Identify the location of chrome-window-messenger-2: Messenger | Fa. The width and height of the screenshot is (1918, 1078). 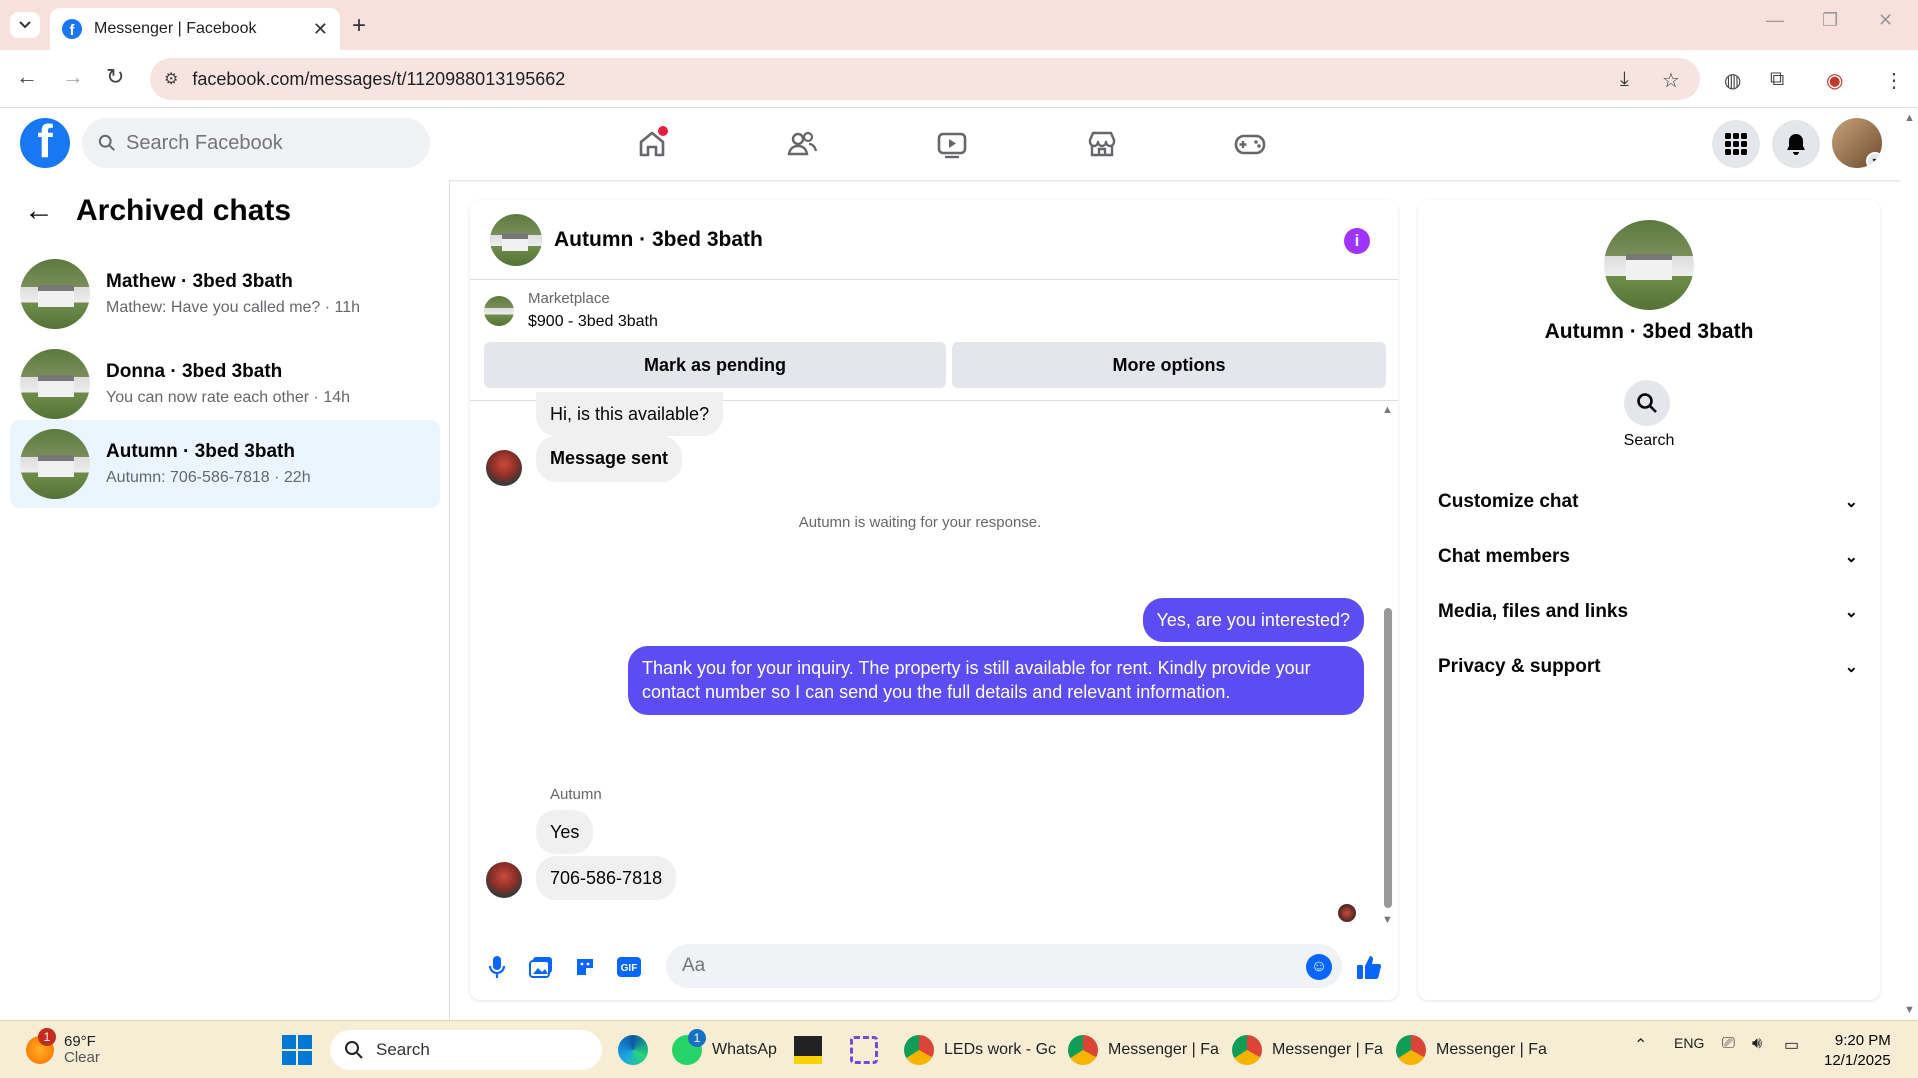
(1307, 1050).